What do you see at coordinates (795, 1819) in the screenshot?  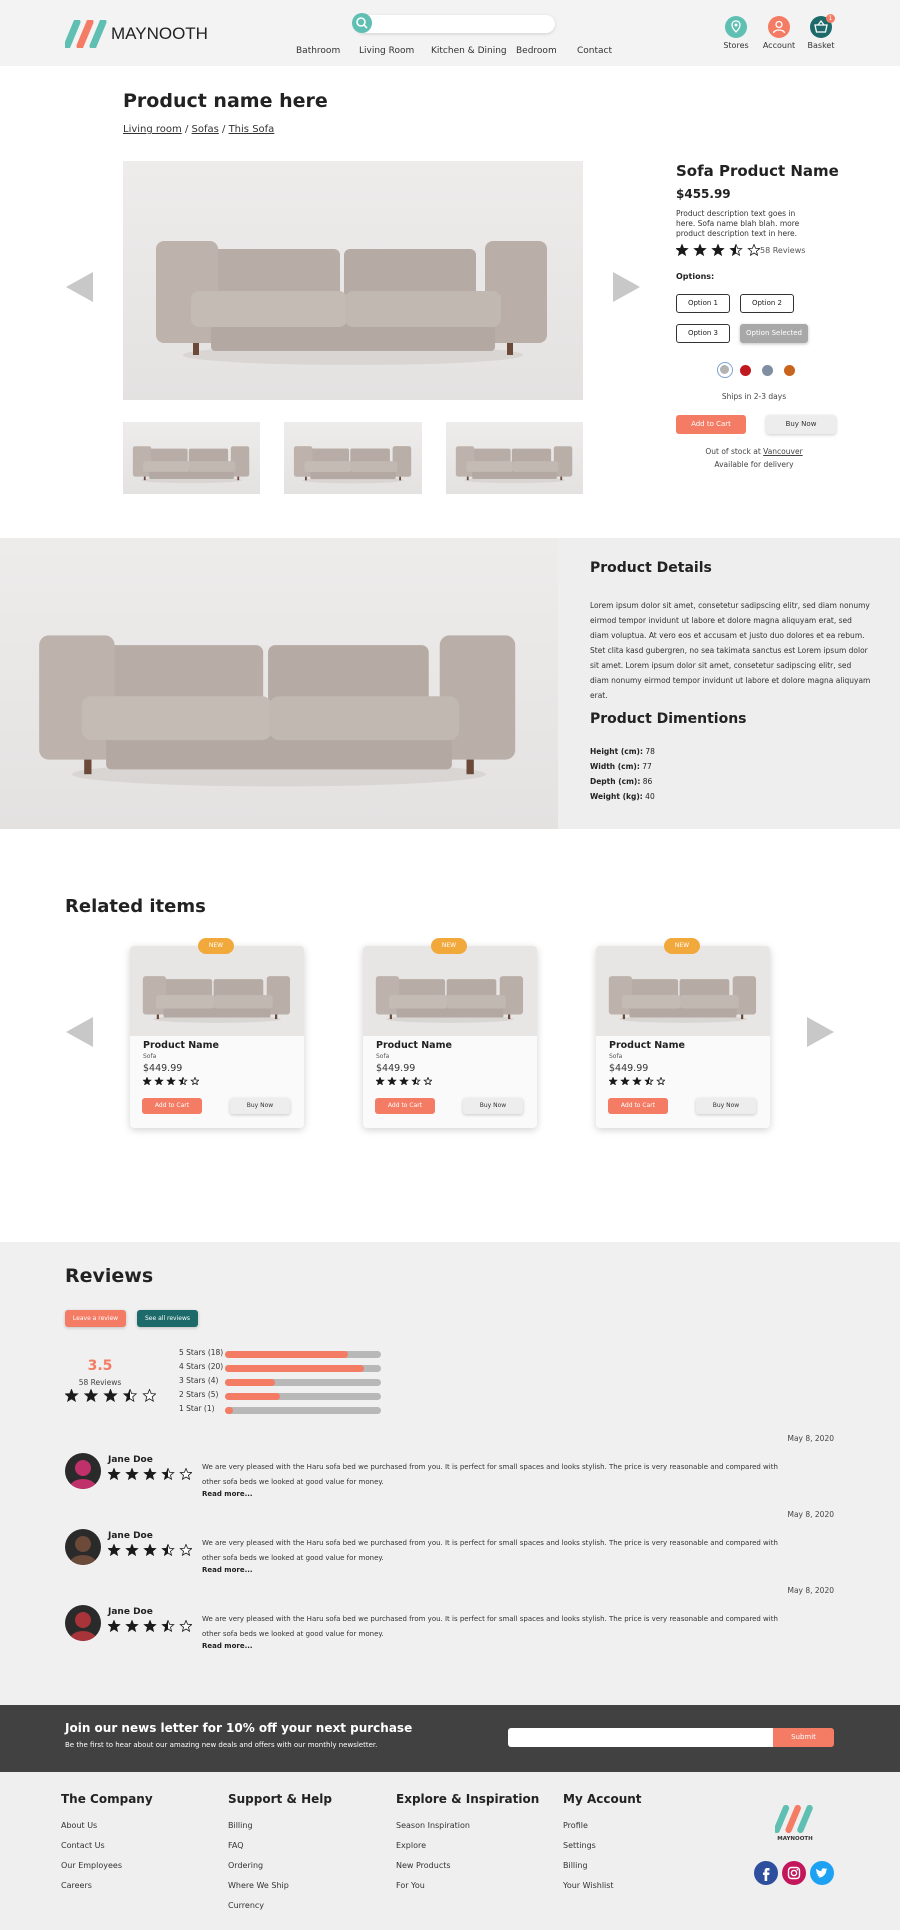 I see `footer-logo` at bounding box center [795, 1819].